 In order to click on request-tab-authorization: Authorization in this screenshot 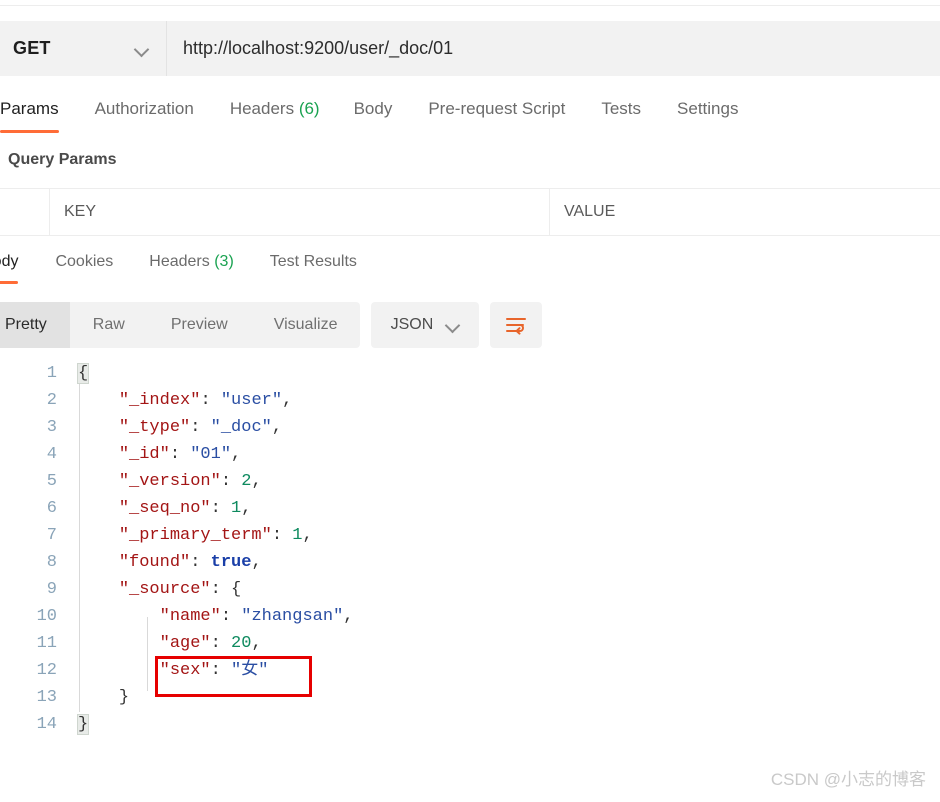, I will do `click(144, 114)`.